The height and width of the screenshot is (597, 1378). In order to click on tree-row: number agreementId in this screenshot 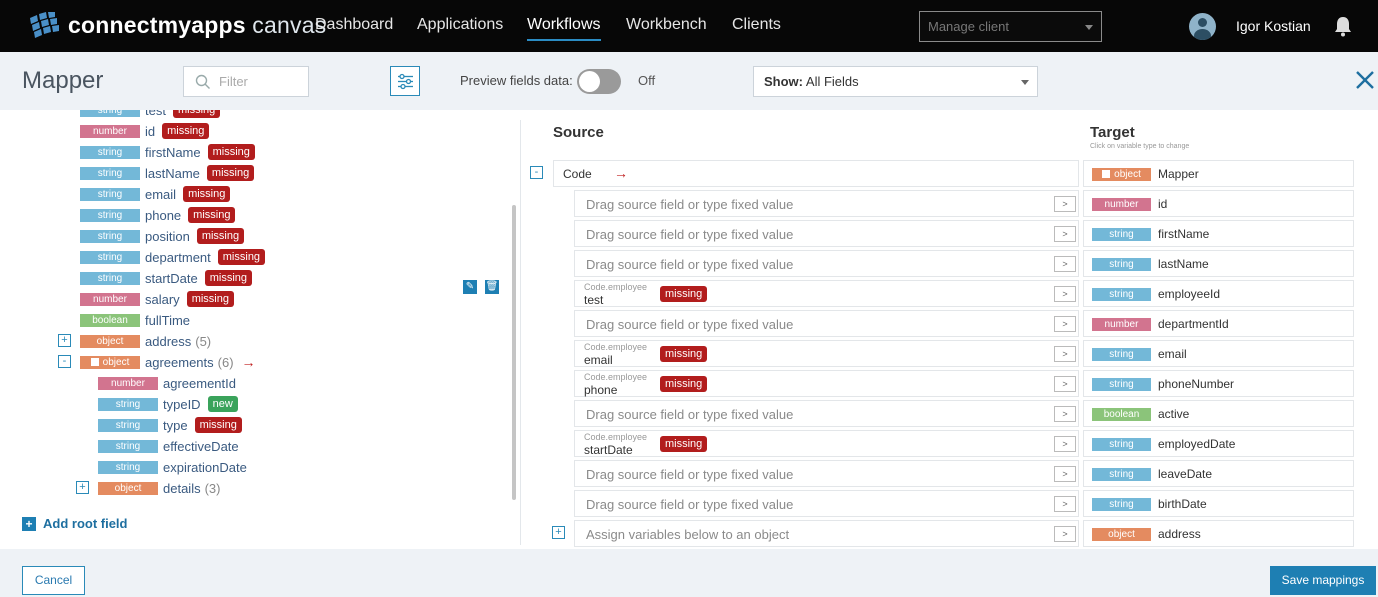, I will do `click(167, 383)`.